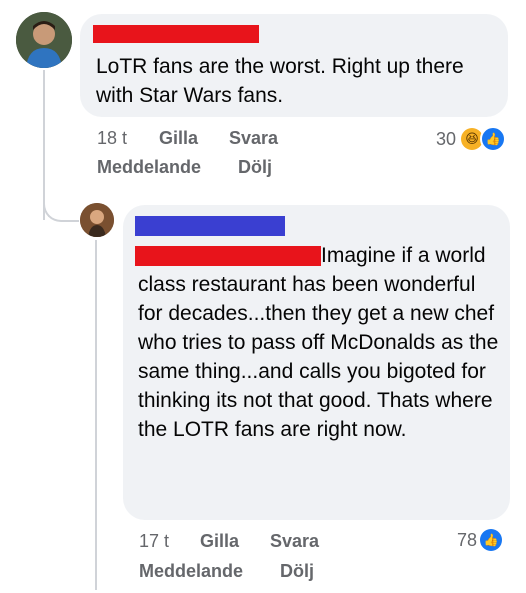 The height and width of the screenshot is (593, 526). I want to click on reply-thread-line, so click(96, 415).